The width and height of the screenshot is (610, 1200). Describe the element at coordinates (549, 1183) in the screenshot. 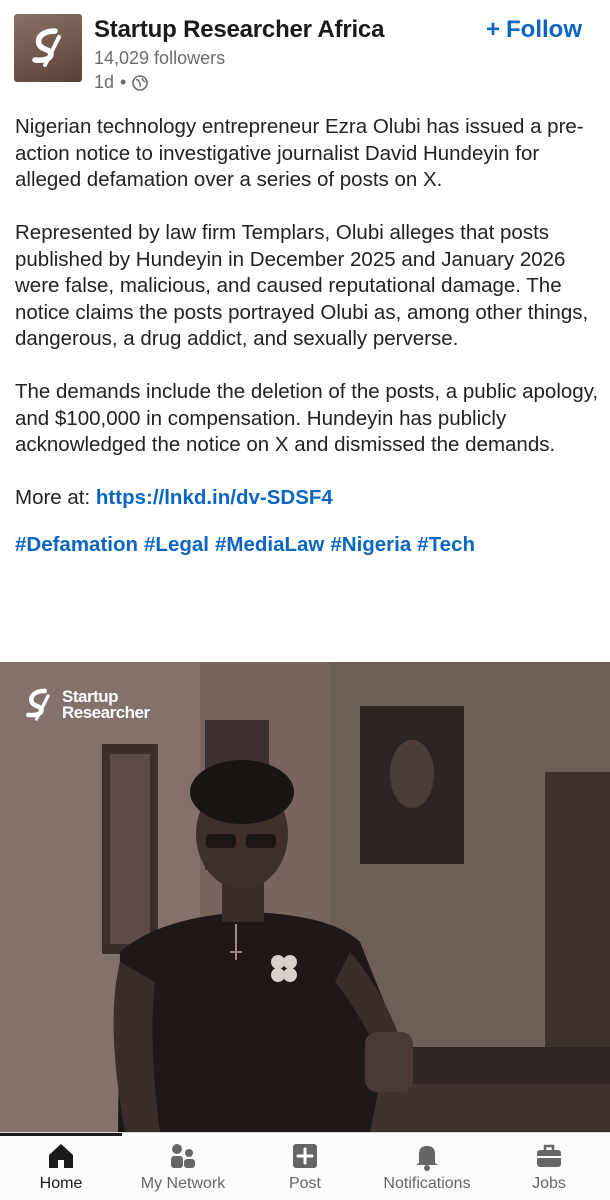

I see `nav-label: Jobs` at that location.